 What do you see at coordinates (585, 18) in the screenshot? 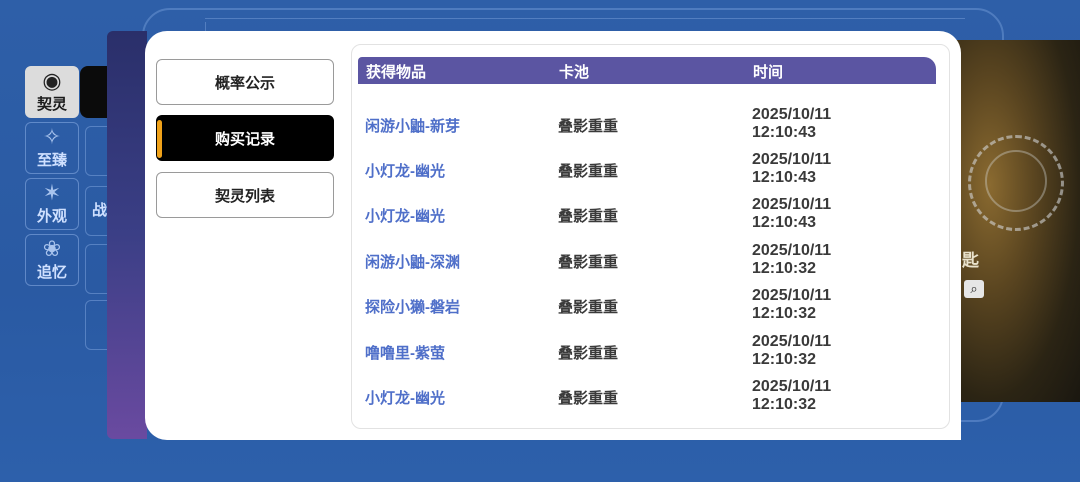
I see `background-line` at bounding box center [585, 18].